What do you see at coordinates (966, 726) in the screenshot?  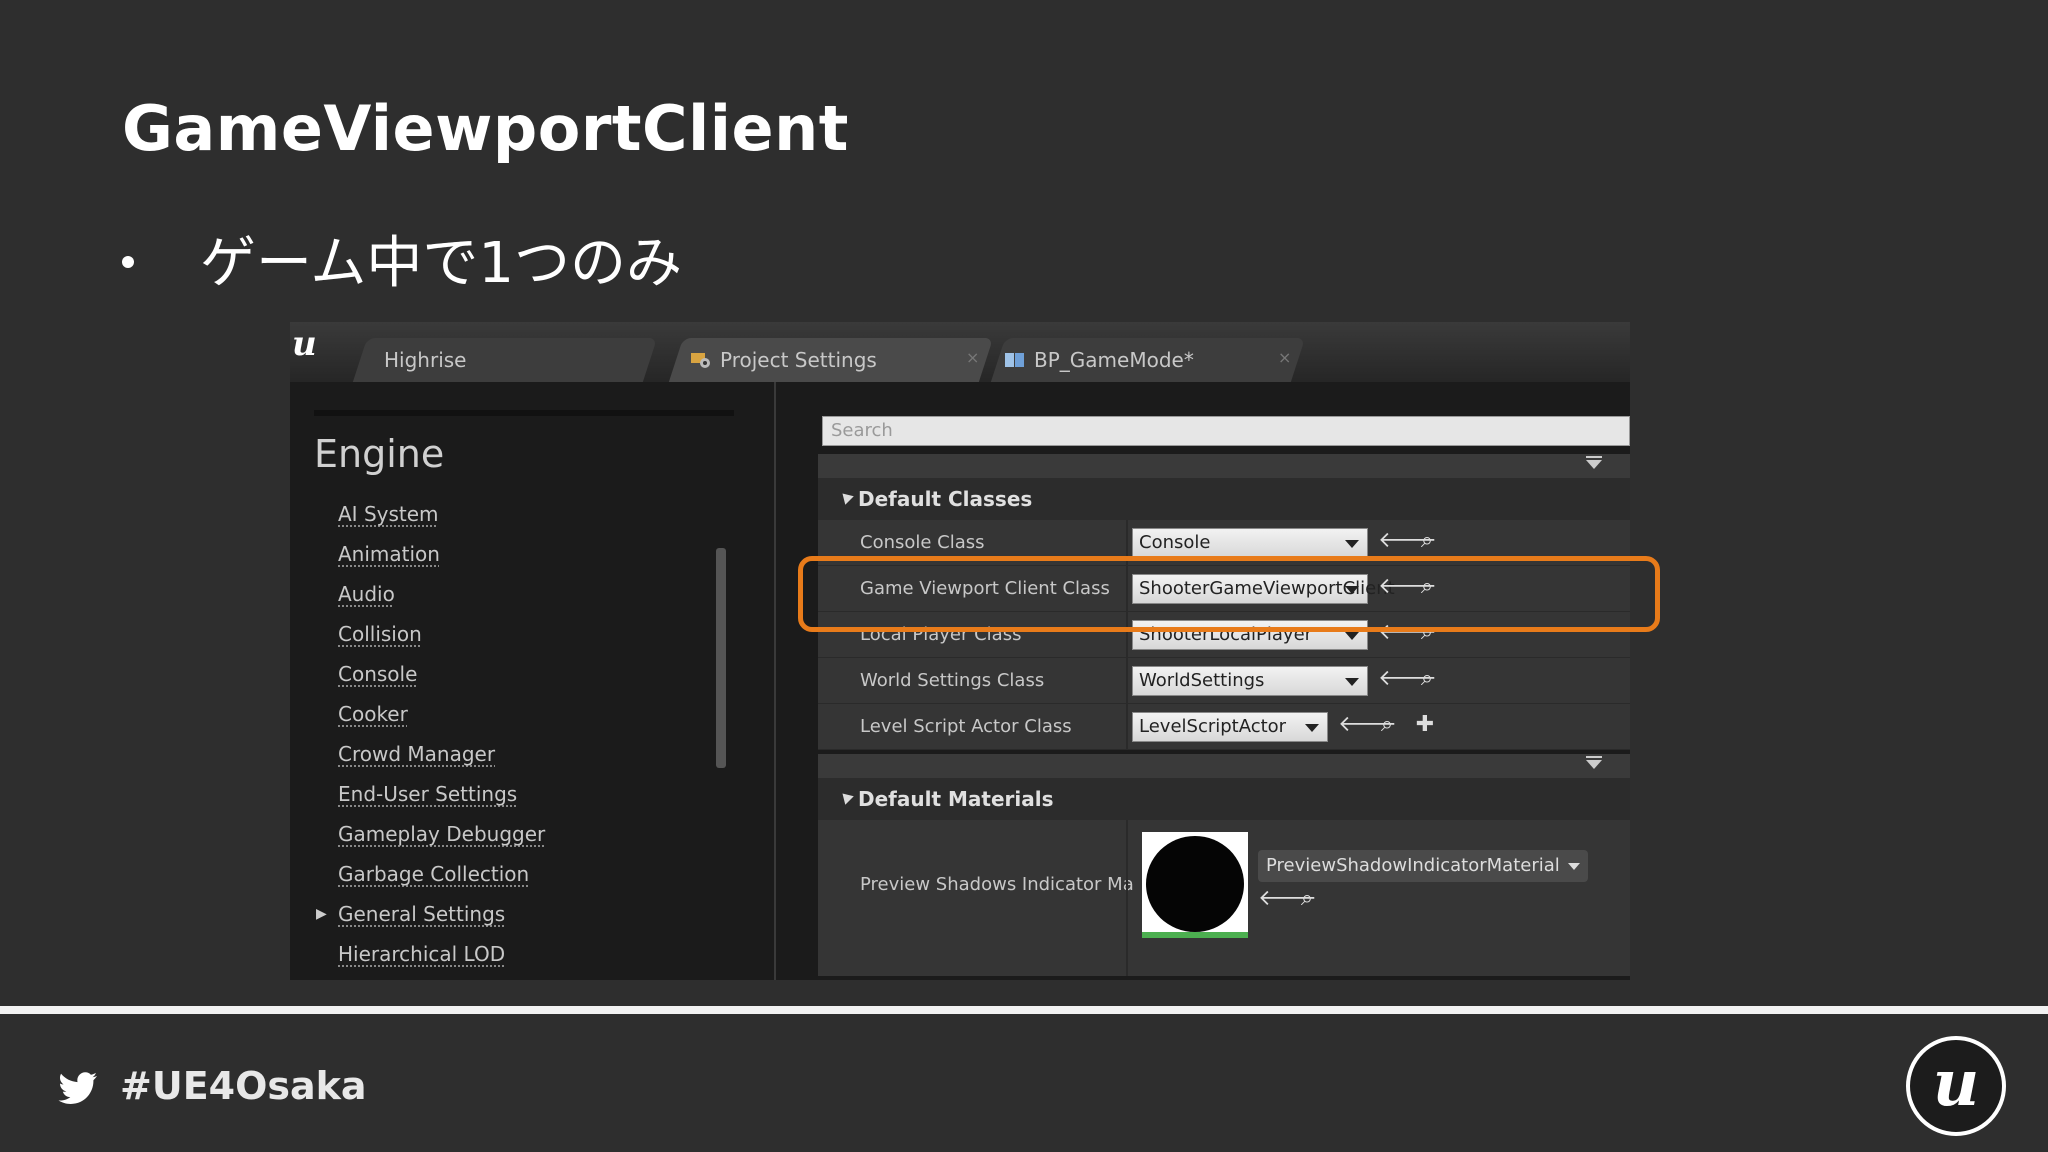 I see `prop-label: Level Script Actor Class` at bounding box center [966, 726].